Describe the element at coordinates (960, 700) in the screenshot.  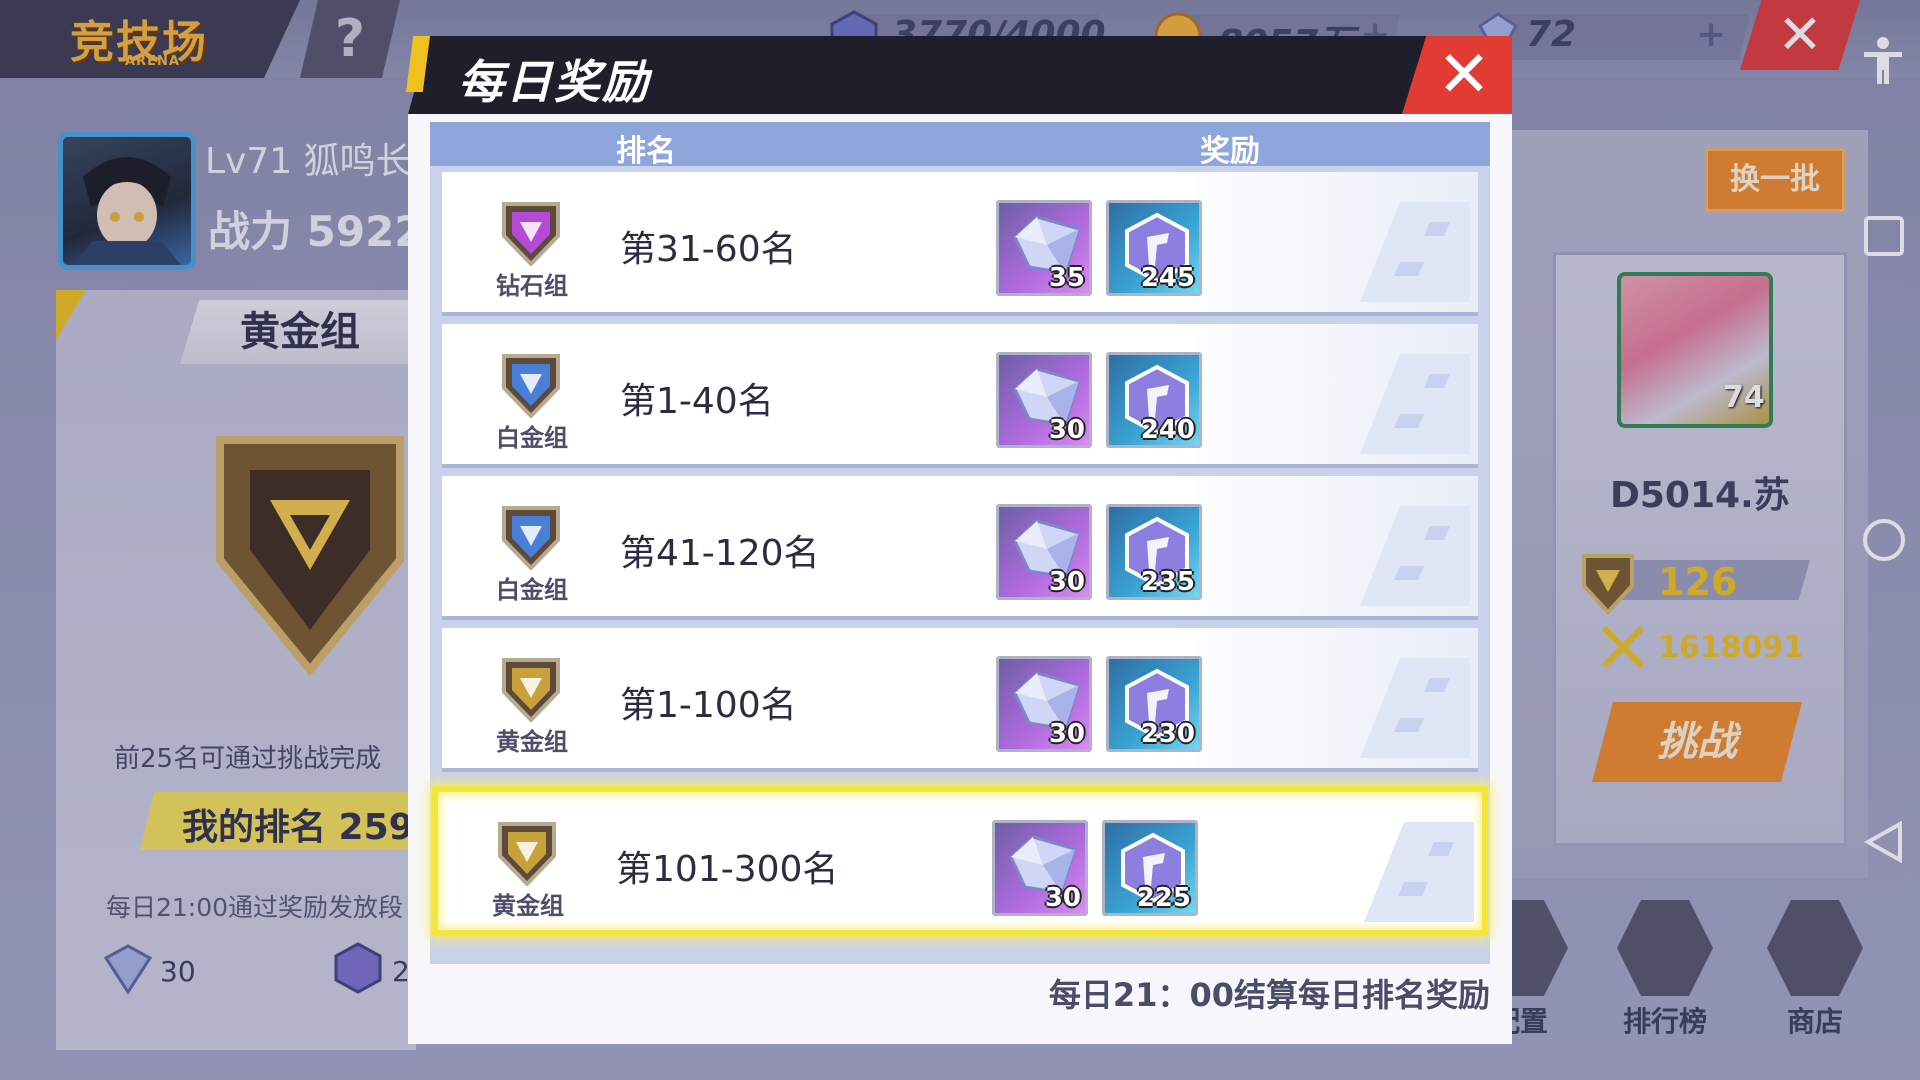
I see `reward-row: 黄金组 第1-100名 30 230` at that location.